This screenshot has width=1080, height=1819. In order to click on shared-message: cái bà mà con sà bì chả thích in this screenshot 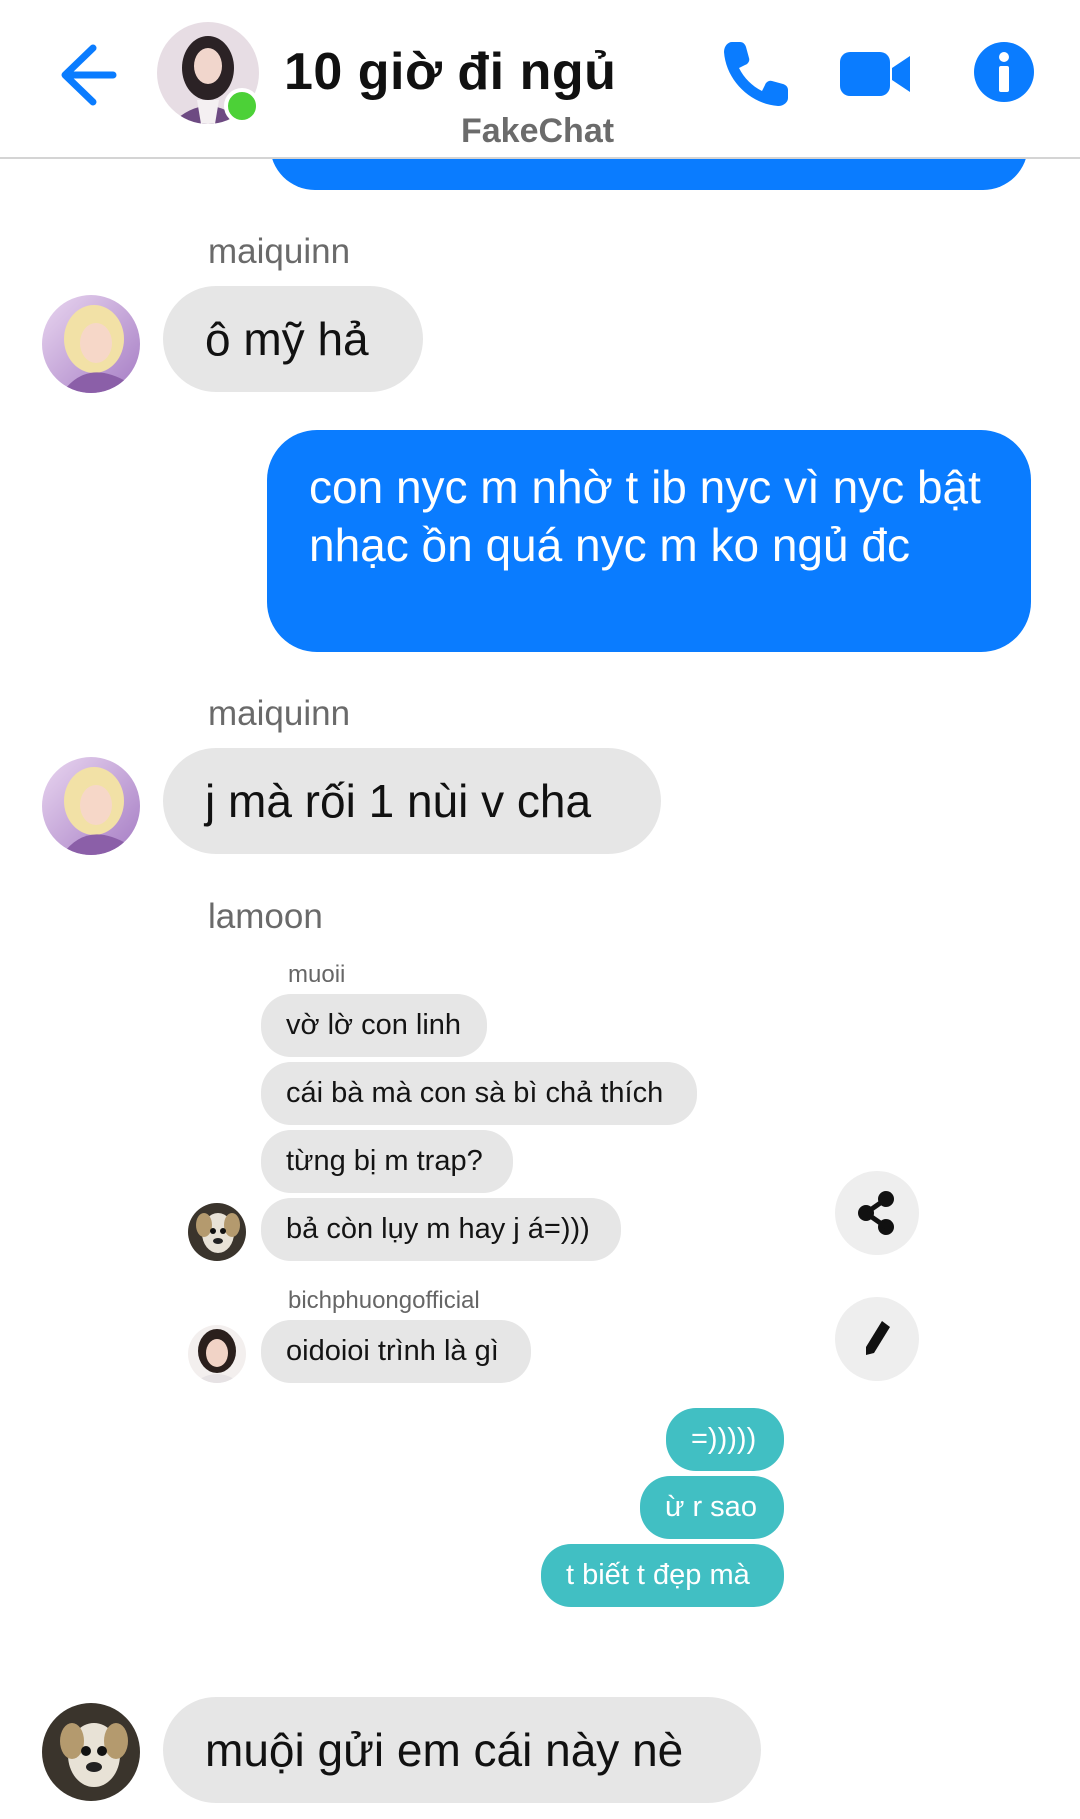, I will do `click(479, 1093)`.